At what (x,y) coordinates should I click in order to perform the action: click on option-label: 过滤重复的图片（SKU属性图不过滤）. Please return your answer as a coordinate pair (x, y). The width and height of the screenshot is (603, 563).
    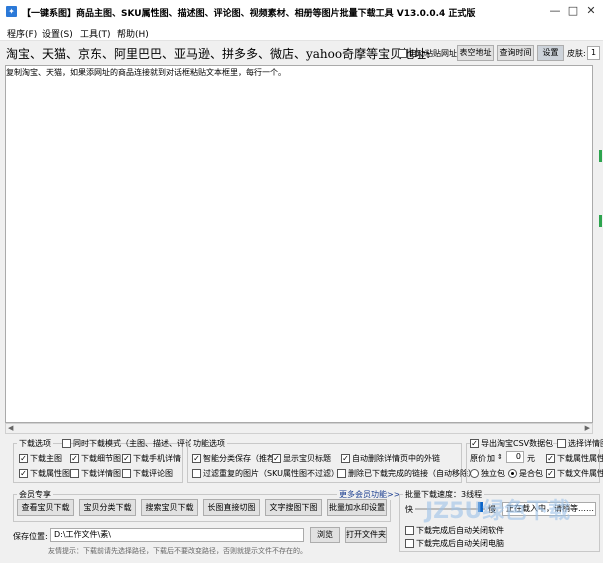
    Looking at the image, I should click on (271, 473).